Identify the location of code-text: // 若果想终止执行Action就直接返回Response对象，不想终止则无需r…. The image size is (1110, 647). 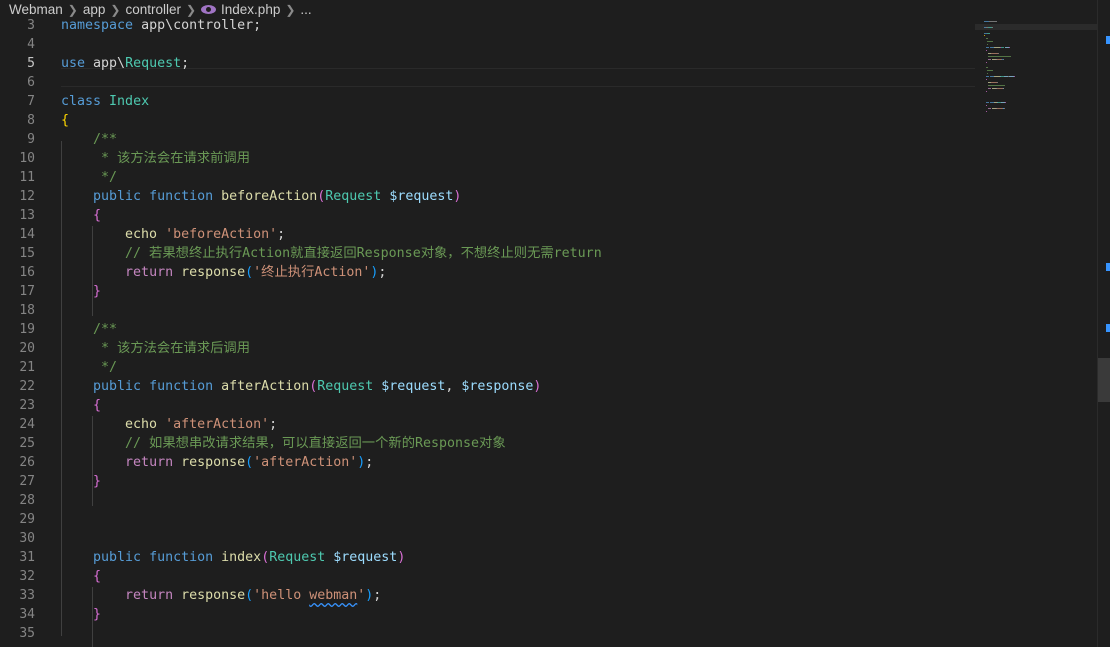
(331, 253).